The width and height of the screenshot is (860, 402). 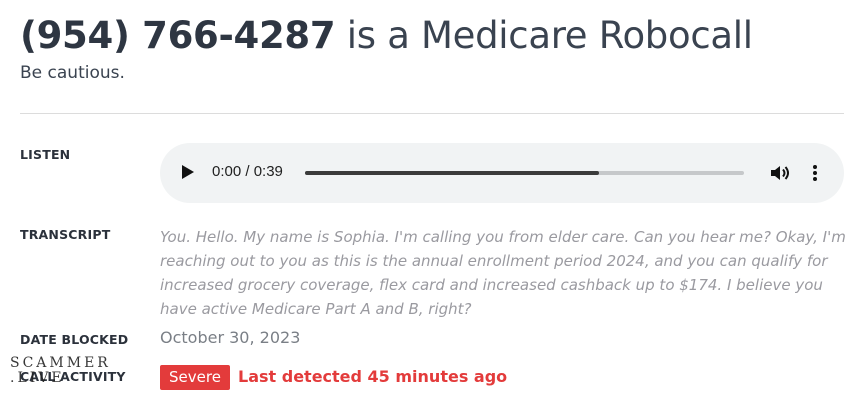 I want to click on seek-bar, so click(x=524, y=173).